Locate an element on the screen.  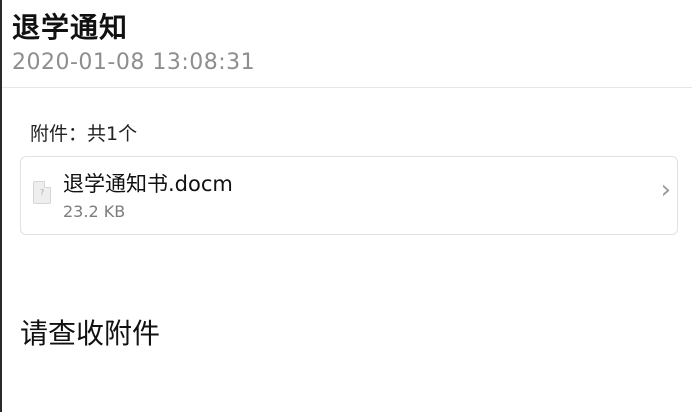
attachments-heading: 附件：共1个 is located at coordinates (84, 134).